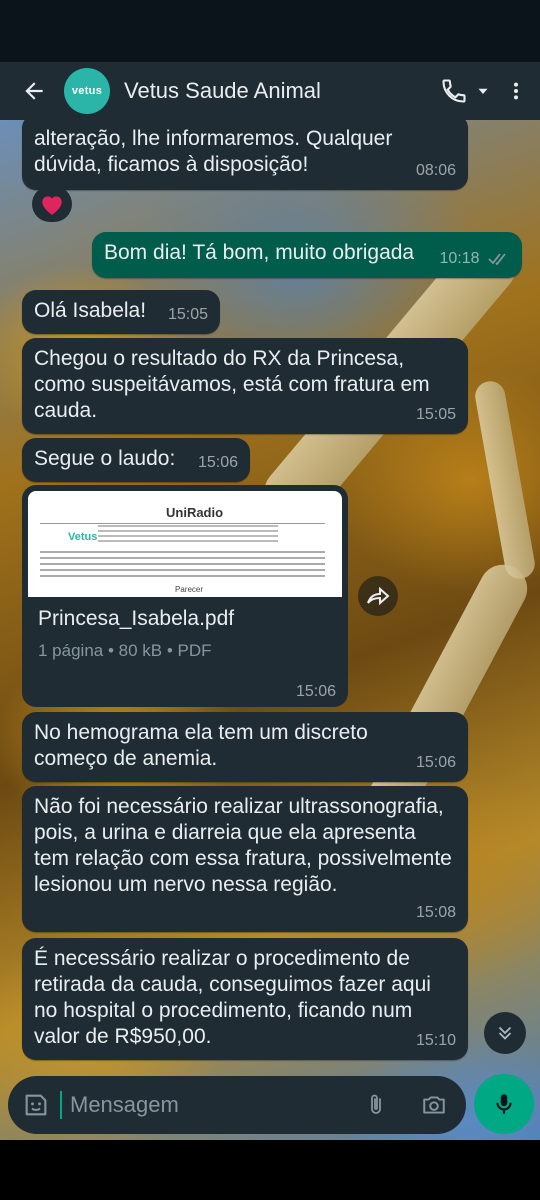 Image resolution: width=540 pixels, height=1200 pixels. I want to click on forward-button, so click(378, 596).